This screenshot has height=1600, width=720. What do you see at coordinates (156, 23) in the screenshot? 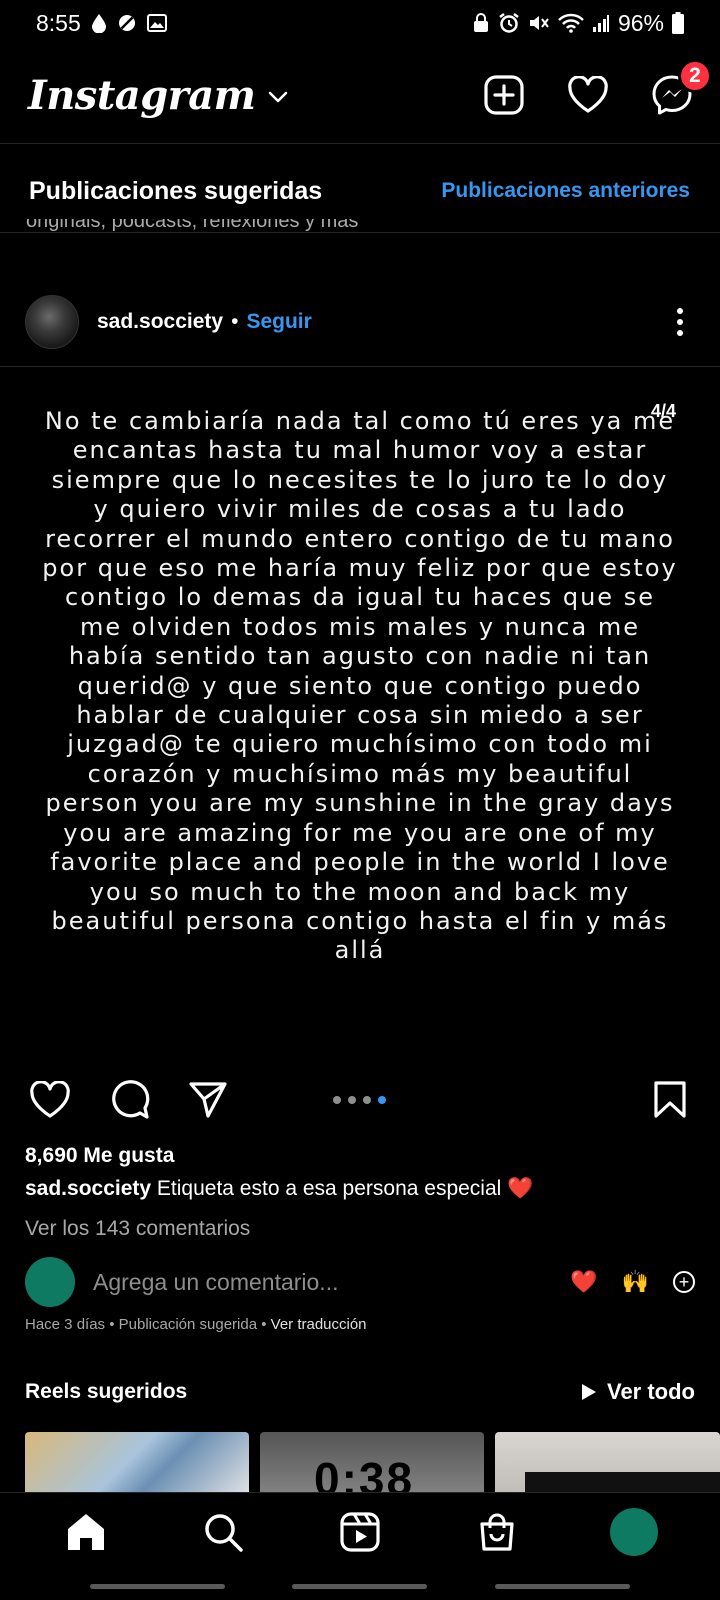
I see `gallery-icon` at bounding box center [156, 23].